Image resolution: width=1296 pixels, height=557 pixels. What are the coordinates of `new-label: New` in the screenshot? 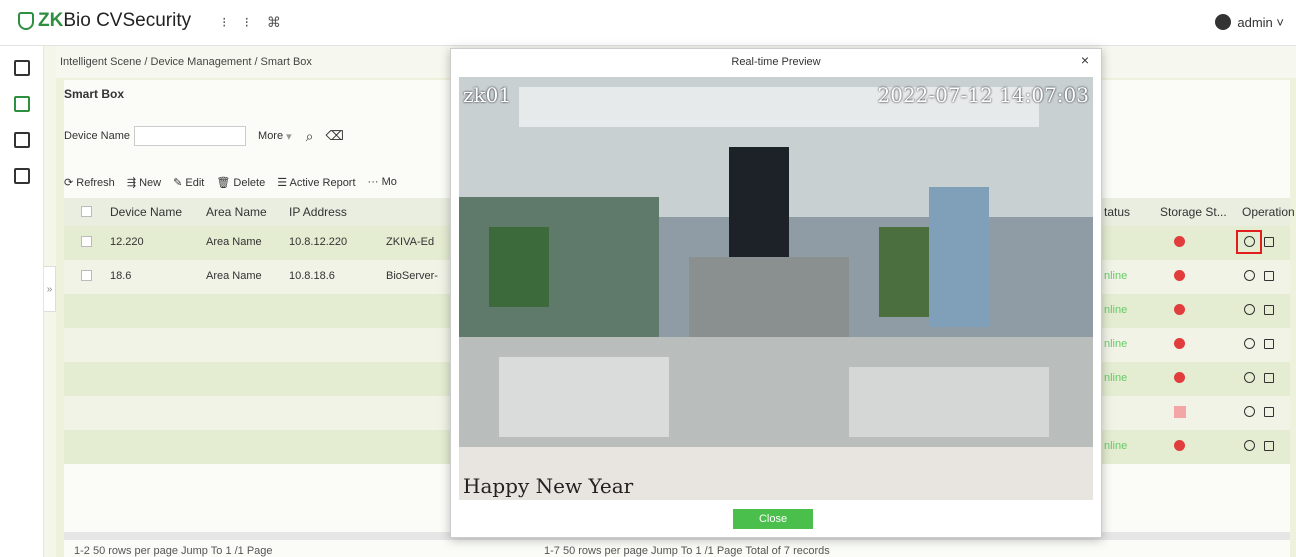 It's located at (150, 183).